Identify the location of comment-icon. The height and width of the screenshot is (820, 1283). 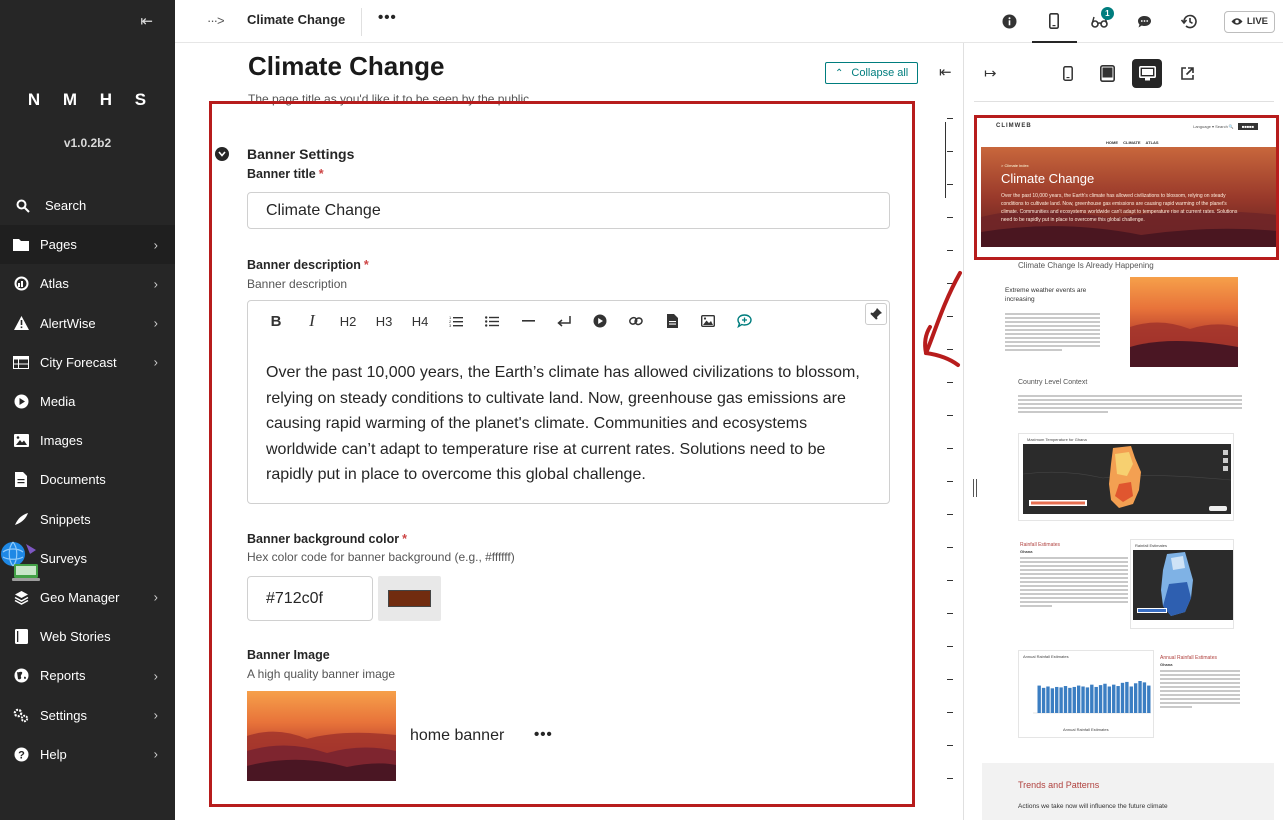
(1144, 21).